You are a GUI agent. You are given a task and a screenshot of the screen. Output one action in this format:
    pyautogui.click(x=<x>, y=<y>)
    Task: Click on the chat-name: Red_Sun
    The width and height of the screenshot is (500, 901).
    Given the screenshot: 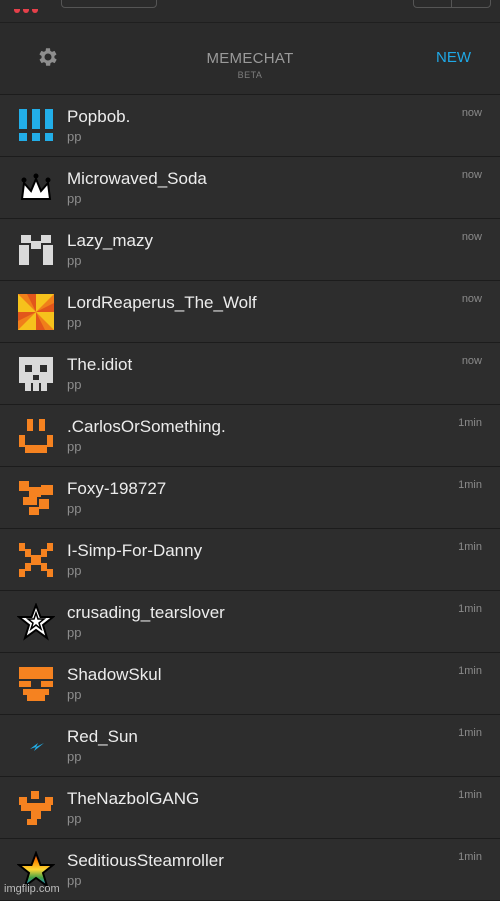 What is the action you would take?
    pyautogui.click(x=102, y=736)
    